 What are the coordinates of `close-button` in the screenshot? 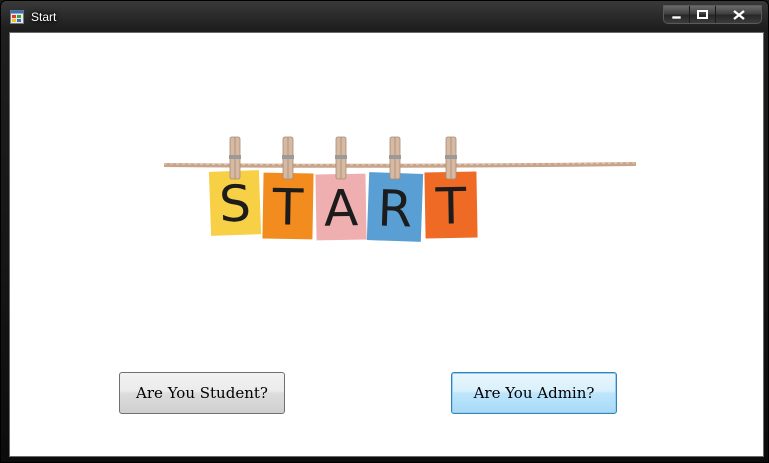 It's located at (738, 14).